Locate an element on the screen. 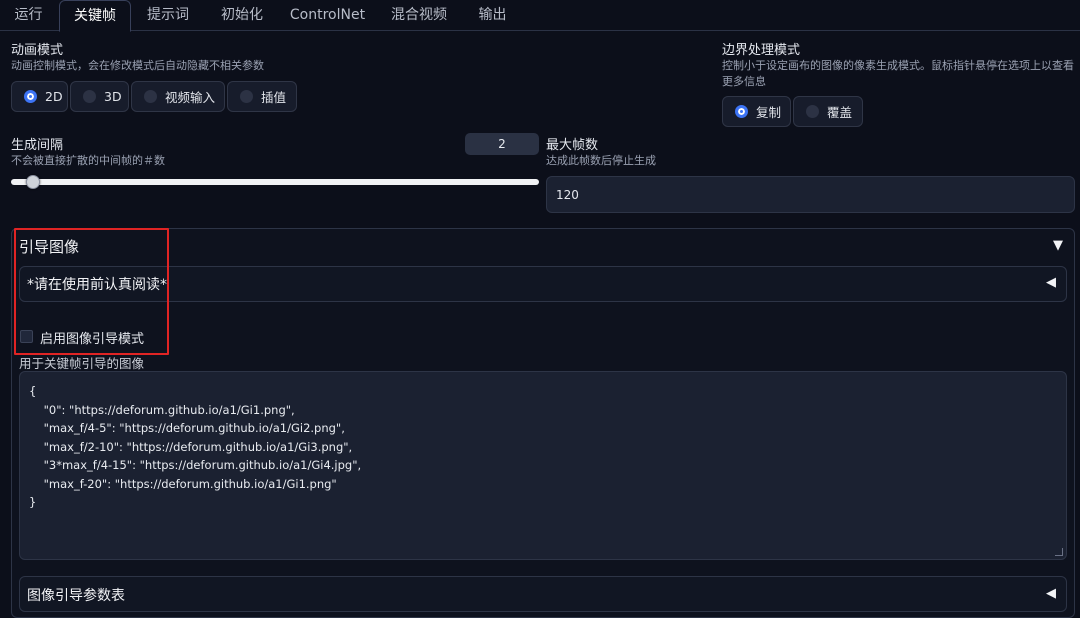  tab-bar: 运行 关键帧 提示词 初始化 ControlNet 混合视频 输出 is located at coordinates (540, 16).